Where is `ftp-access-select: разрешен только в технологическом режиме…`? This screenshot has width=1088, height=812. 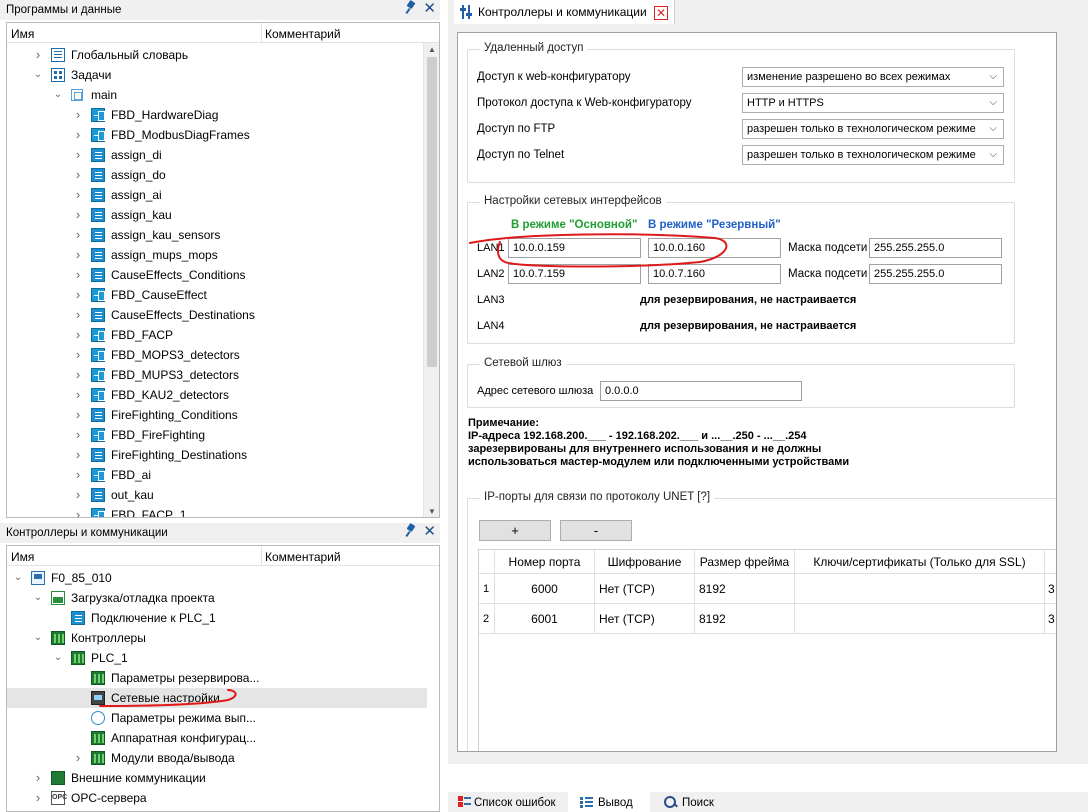
ftp-access-select: разрешен только в технологическом режиме… is located at coordinates (873, 129).